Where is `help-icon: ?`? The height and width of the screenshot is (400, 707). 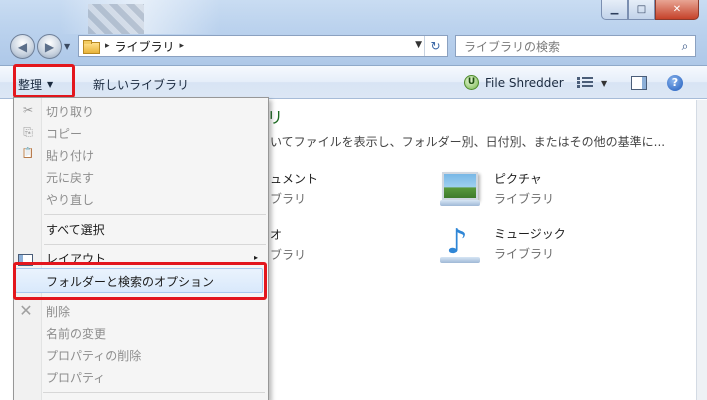 help-icon: ? is located at coordinates (675, 83).